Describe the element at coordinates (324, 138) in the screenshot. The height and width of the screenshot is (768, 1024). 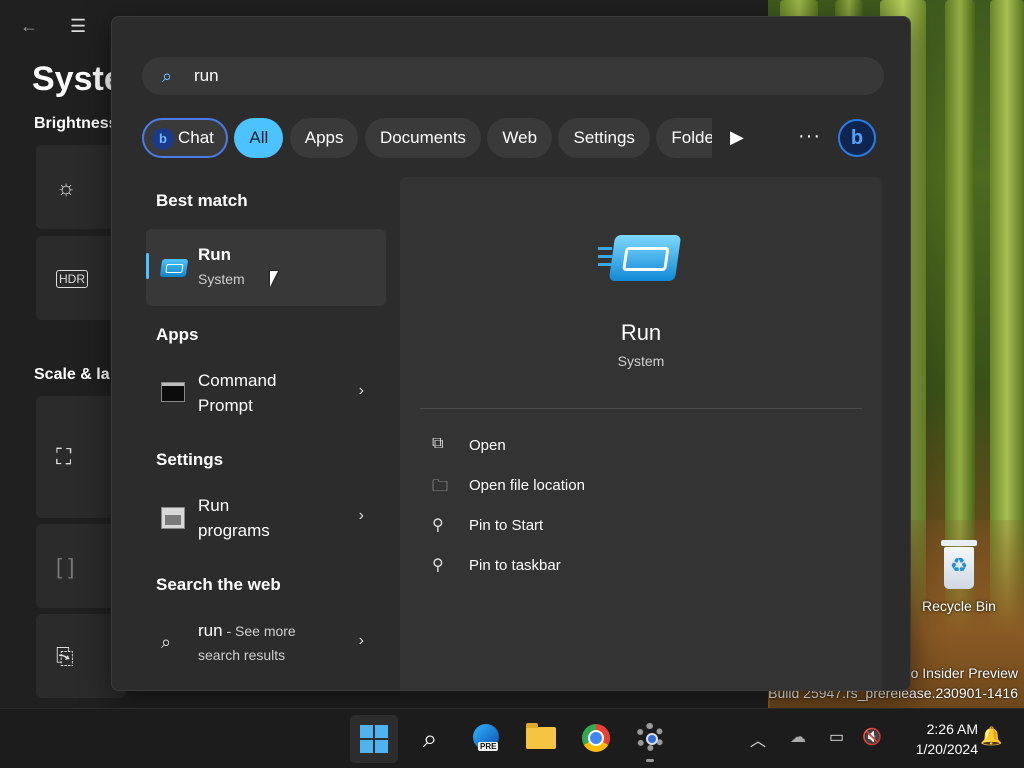
I see `filter-apps: Apps` at that location.